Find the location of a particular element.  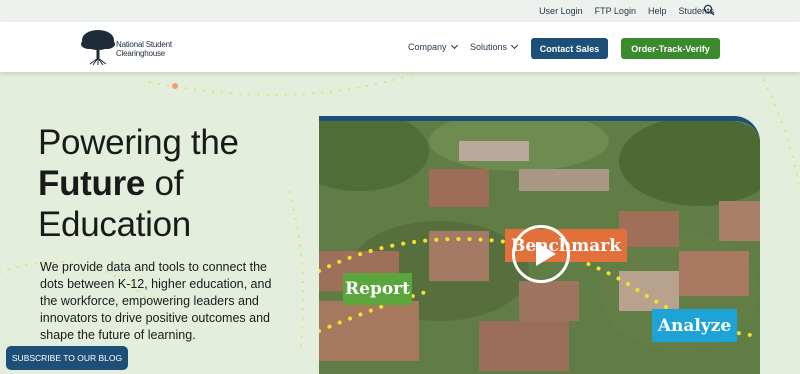

logo-line-2: Clearinghouse is located at coordinates (140, 53).